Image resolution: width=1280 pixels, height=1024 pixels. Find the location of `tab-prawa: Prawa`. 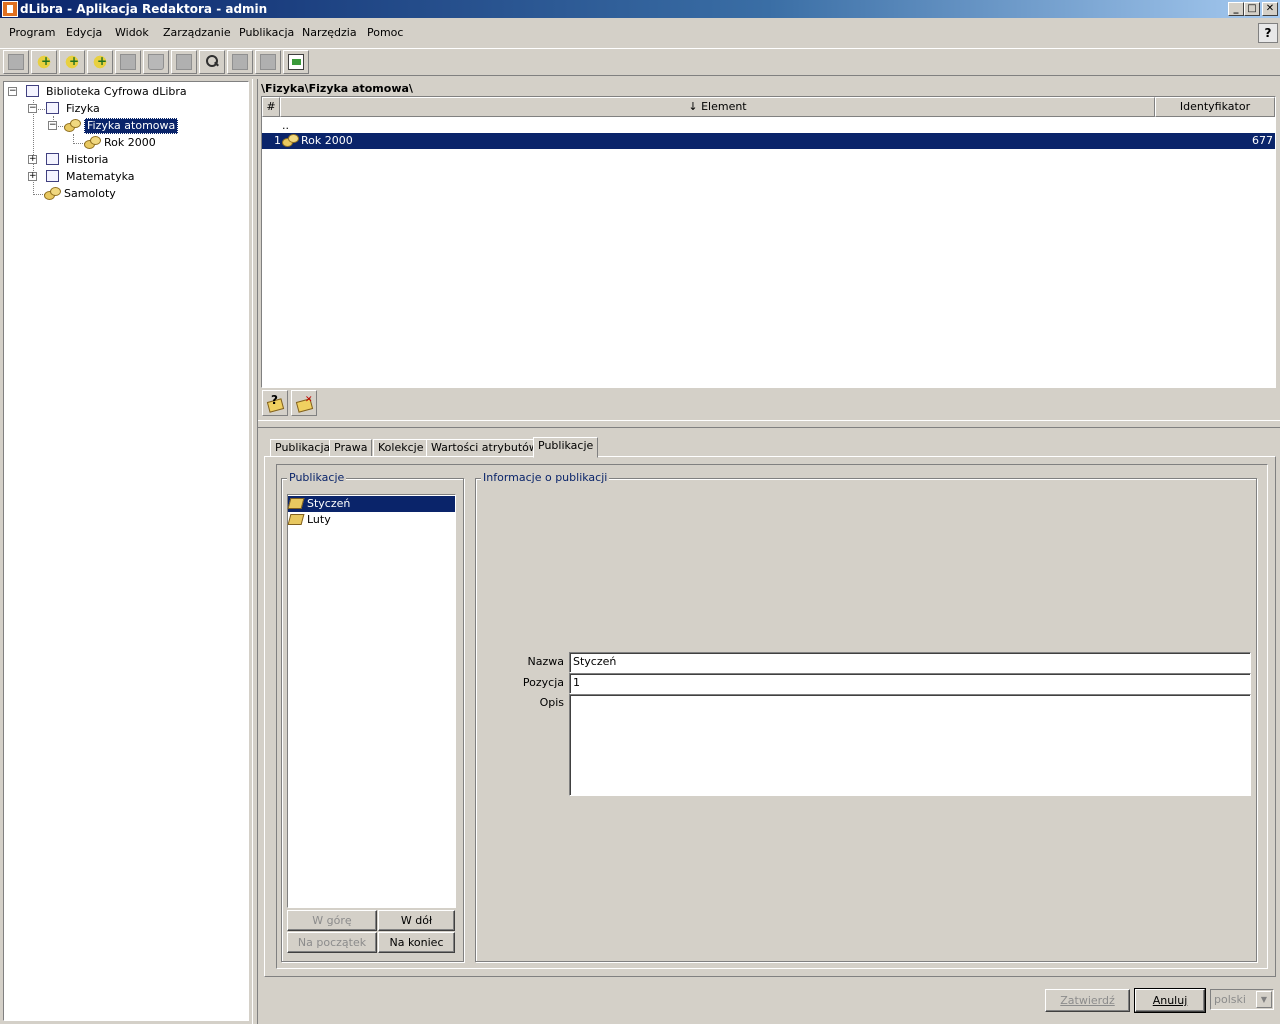

tab-prawa: Prawa is located at coordinates (351, 448).